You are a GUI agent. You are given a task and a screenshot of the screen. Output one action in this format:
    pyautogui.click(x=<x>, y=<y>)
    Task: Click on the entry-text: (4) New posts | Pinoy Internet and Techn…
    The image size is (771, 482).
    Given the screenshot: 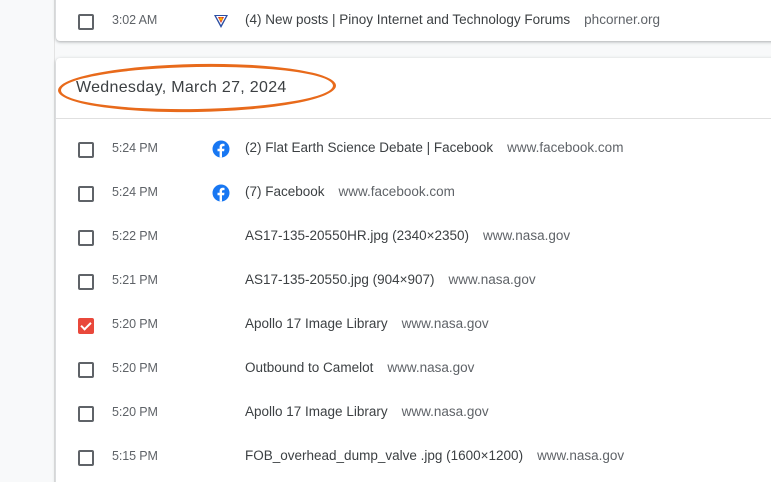 What is the action you would take?
    pyautogui.click(x=452, y=19)
    